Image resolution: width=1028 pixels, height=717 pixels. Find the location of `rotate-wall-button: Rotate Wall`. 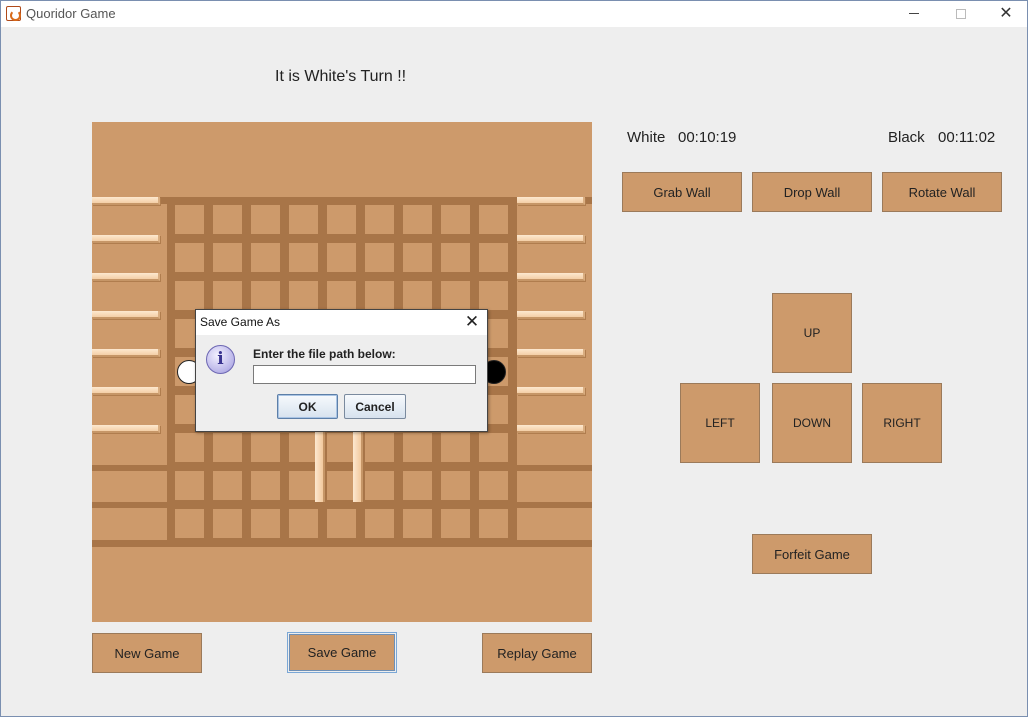

rotate-wall-button: Rotate Wall is located at coordinates (942, 192).